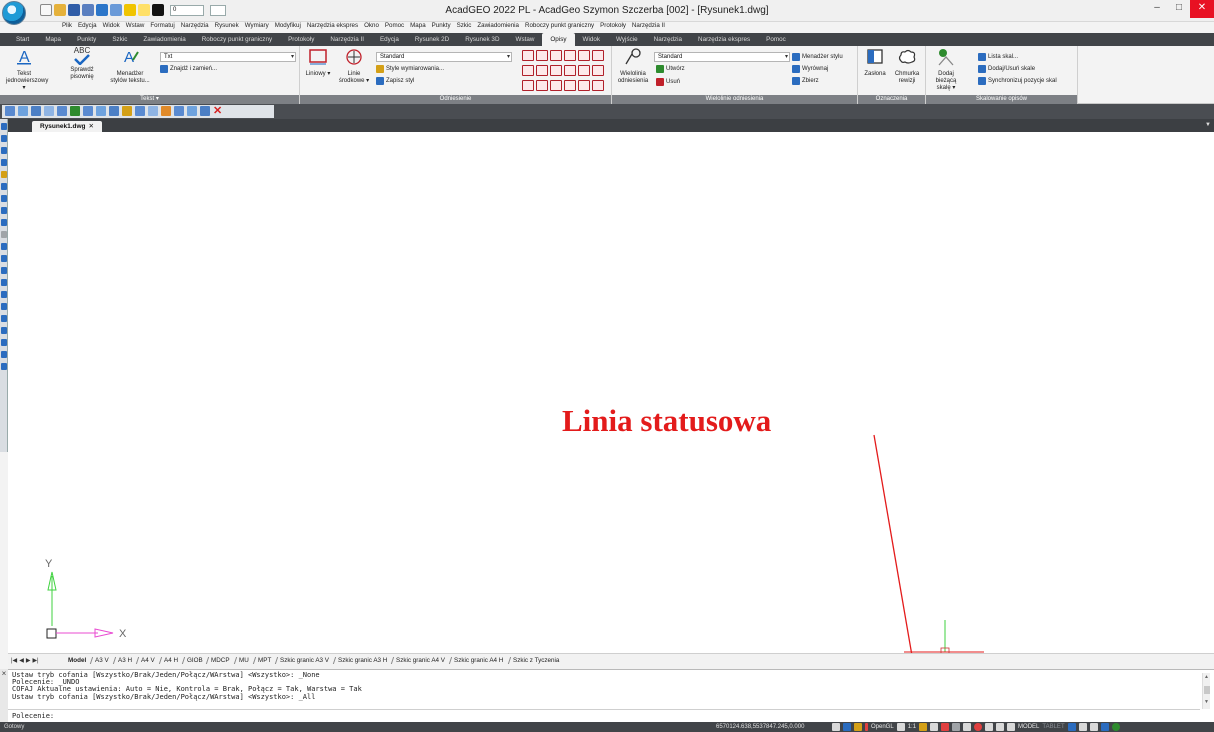 This screenshot has width=1214, height=732. I want to click on layout-tab: A3 H, so click(125, 660).